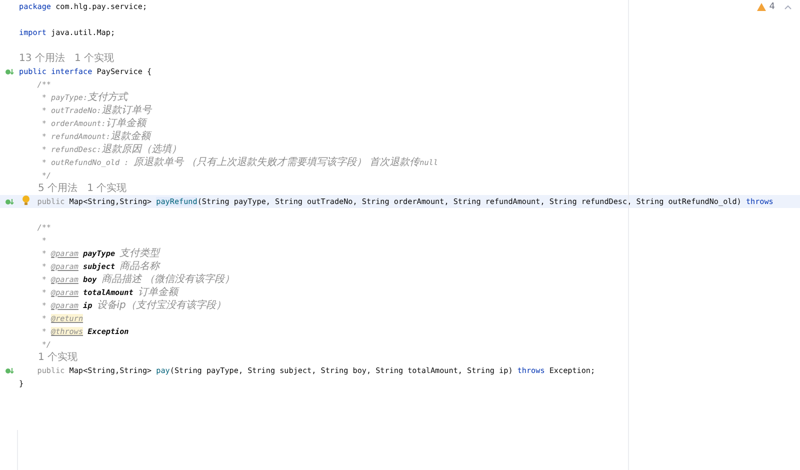 This screenshot has width=800, height=470. Describe the element at coordinates (66, 58) in the screenshot. I see `usage-hint: 13 个用法 1 个实现` at that location.